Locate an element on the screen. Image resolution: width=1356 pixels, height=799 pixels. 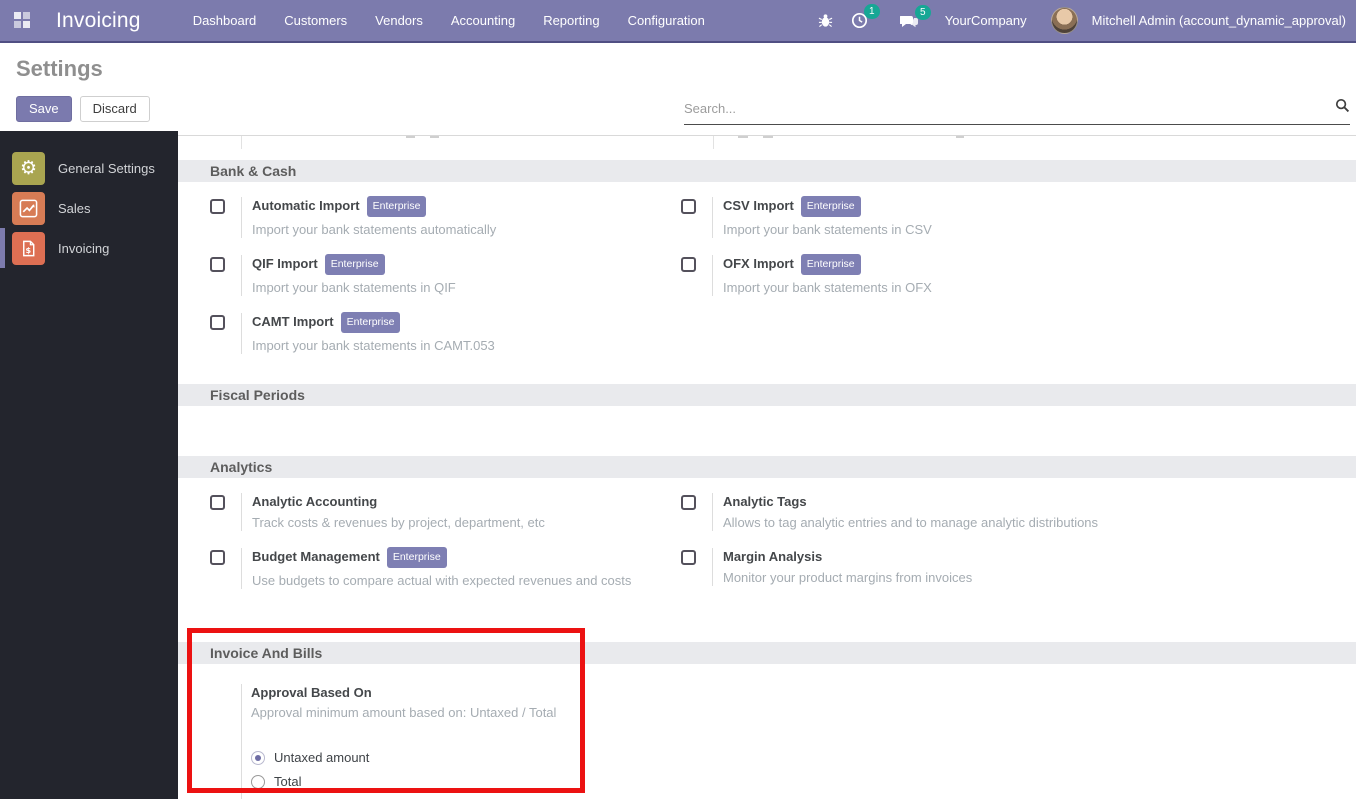
app-name: Invoicing is located at coordinates (98, 21).